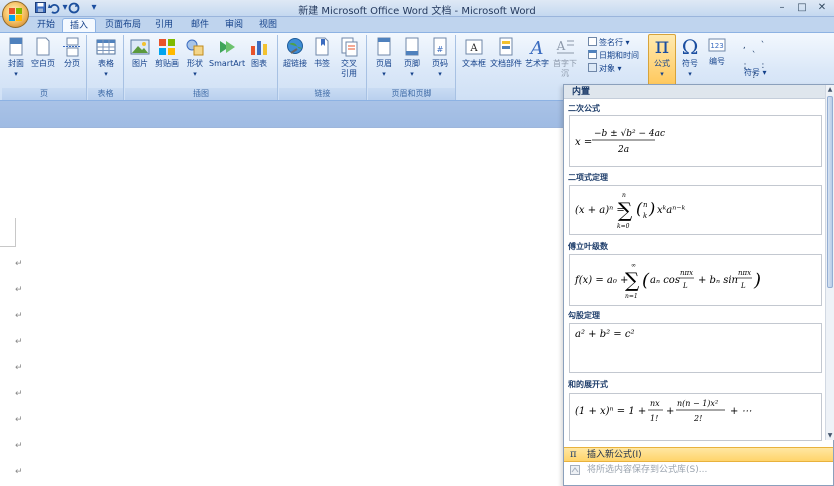 The image size is (834, 486). Describe the element at coordinates (106, 63) in the screenshot. I see `table-label: 表格` at that location.